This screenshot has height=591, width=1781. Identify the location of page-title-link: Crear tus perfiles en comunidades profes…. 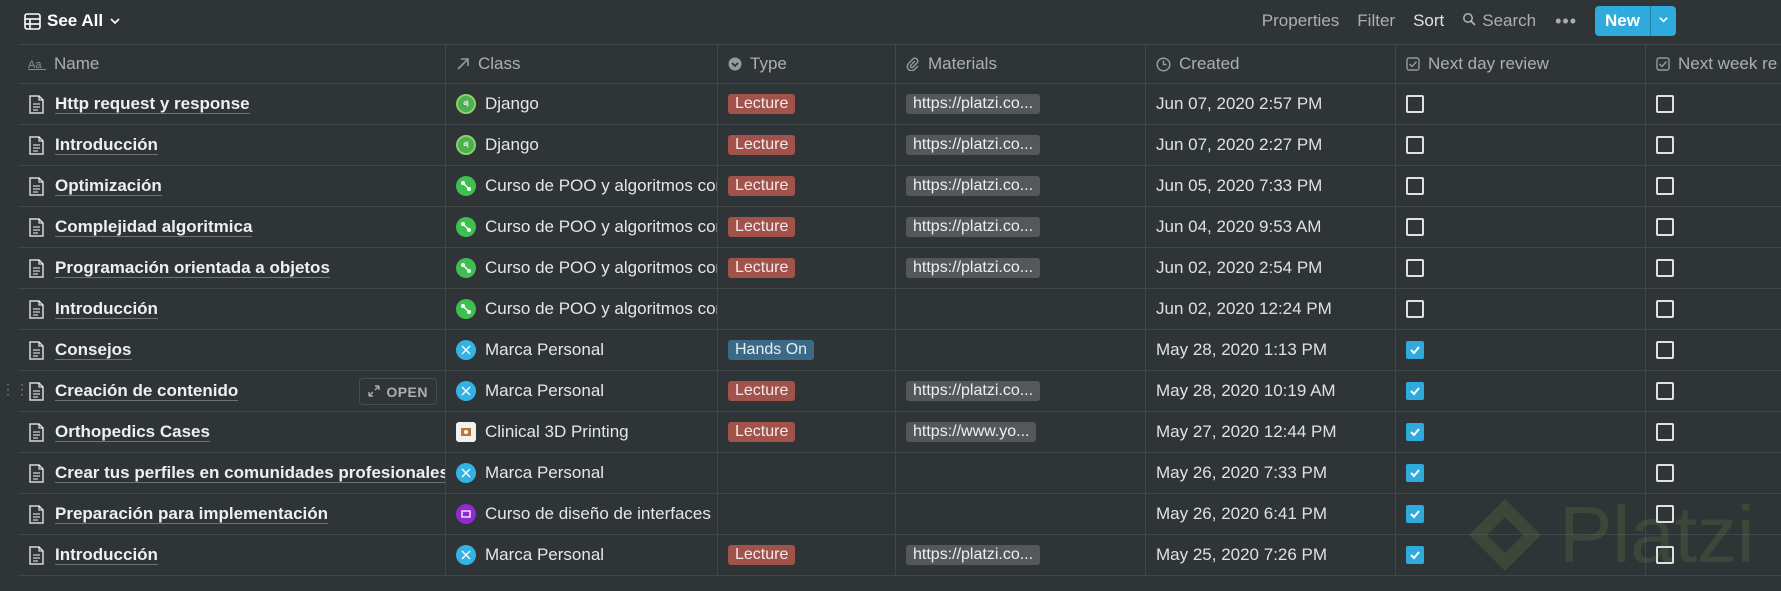
(250, 473).